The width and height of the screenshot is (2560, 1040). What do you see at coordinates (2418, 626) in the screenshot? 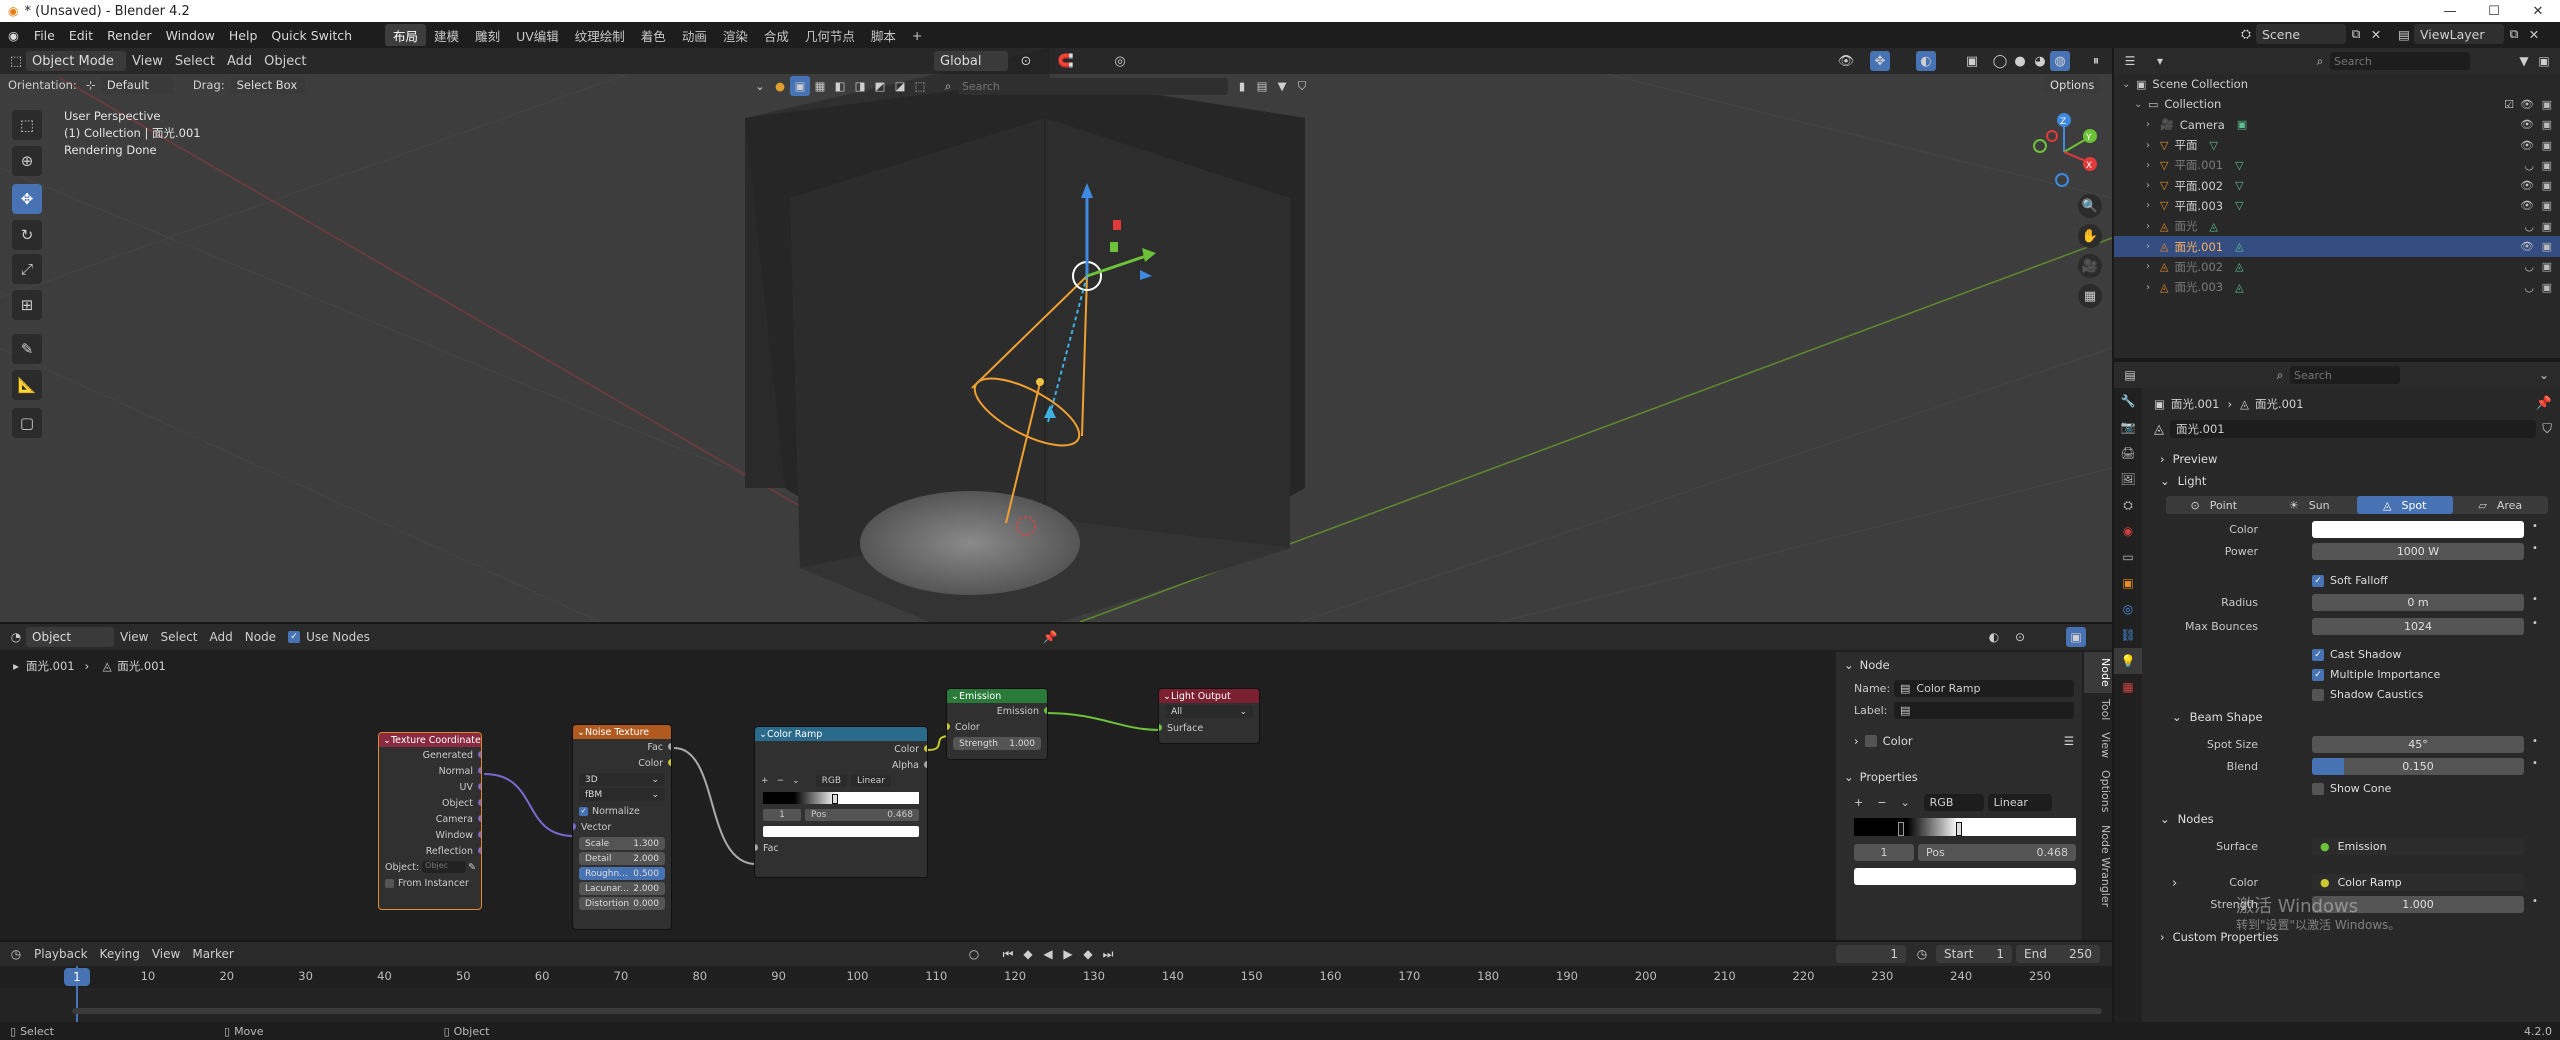
I see `max-bounces-field: 1024` at bounding box center [2418, 626].